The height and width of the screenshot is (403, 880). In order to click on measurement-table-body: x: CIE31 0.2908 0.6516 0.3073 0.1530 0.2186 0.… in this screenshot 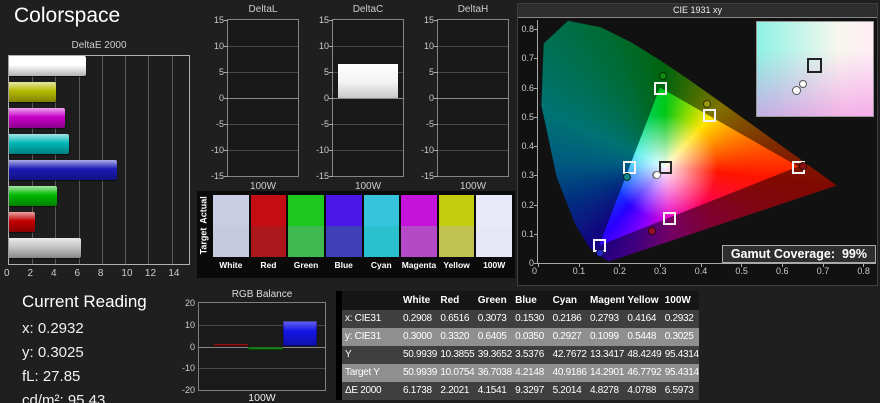, I will do `click(521, 355)`.